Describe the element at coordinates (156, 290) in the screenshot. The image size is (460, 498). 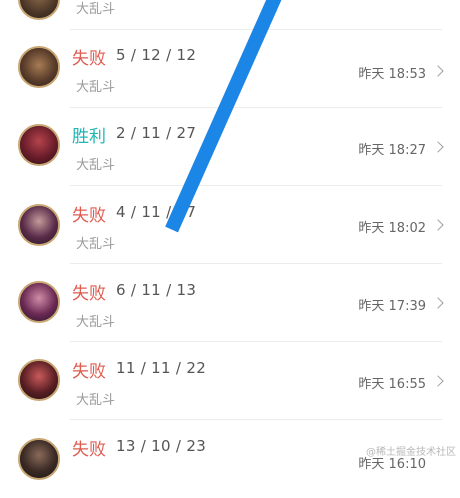
I see `kda-score: 6 / 11 / 13` at that location.